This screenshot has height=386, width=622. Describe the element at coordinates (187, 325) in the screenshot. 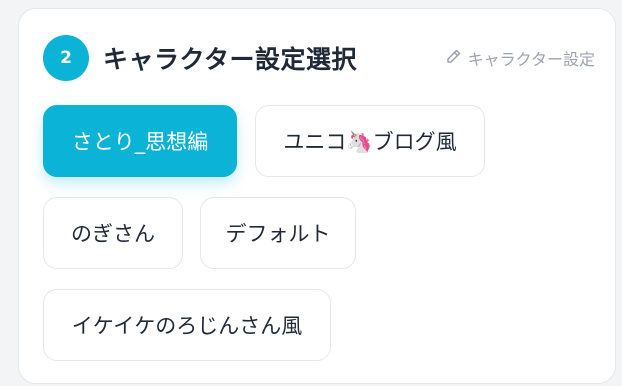

I see `character-option-ikeike: イケイケのろじんさん風` at that location.